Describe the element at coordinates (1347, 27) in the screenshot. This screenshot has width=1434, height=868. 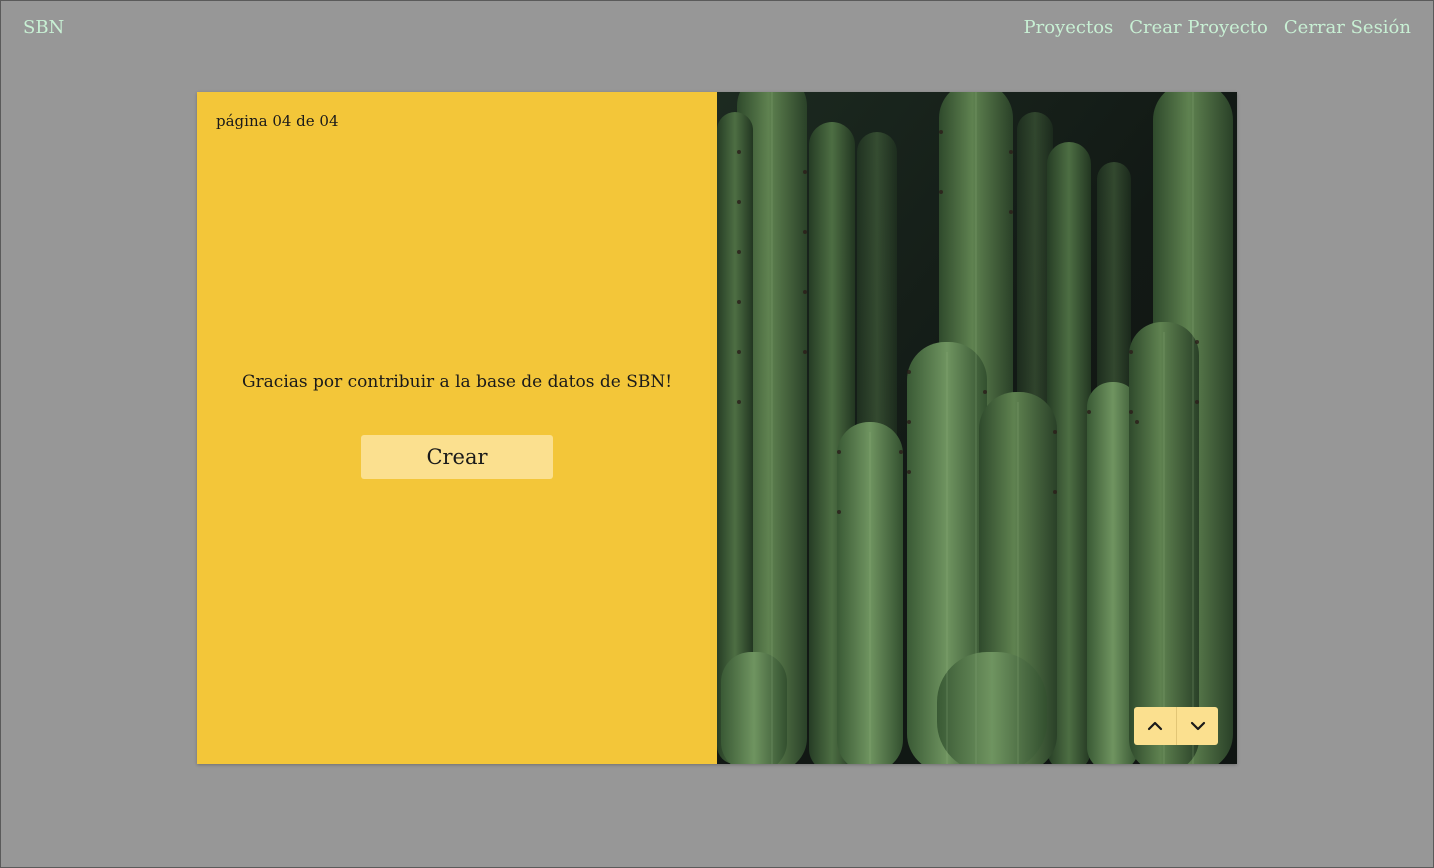
I see `nav-link-logout: Cerrar Sesión` at that location.